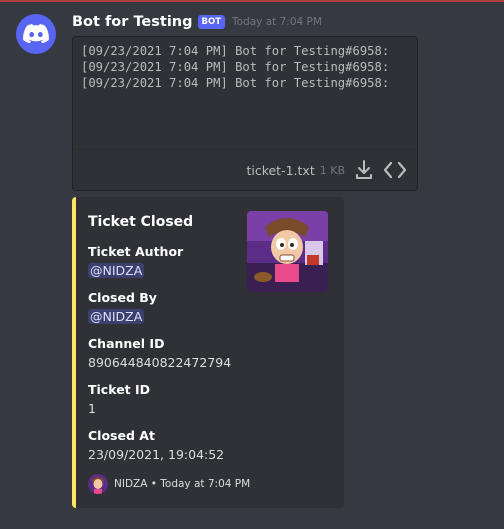 Image resolution: width=504 pixels, height=529 pixels. Describe the element at coordinates (135, 261) in the screenshot. I see `field-ticket-author: Ticket Author @NIDZA` at that location.